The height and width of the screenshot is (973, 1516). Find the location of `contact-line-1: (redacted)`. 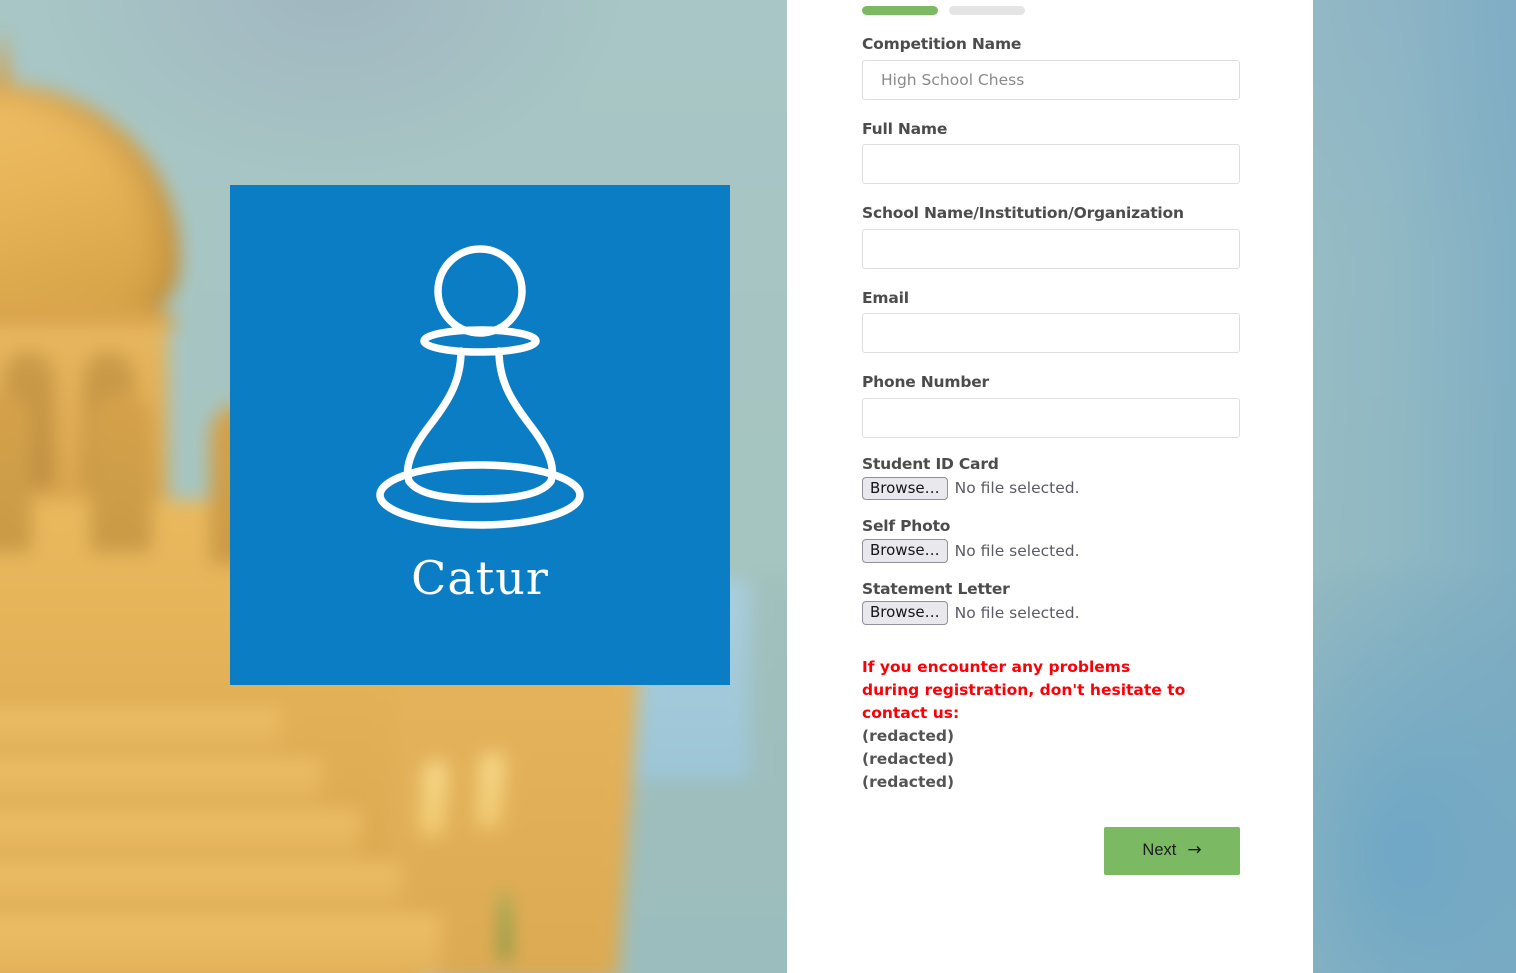

contact-line-1: (redacted) is located at coordinates (908, 735).